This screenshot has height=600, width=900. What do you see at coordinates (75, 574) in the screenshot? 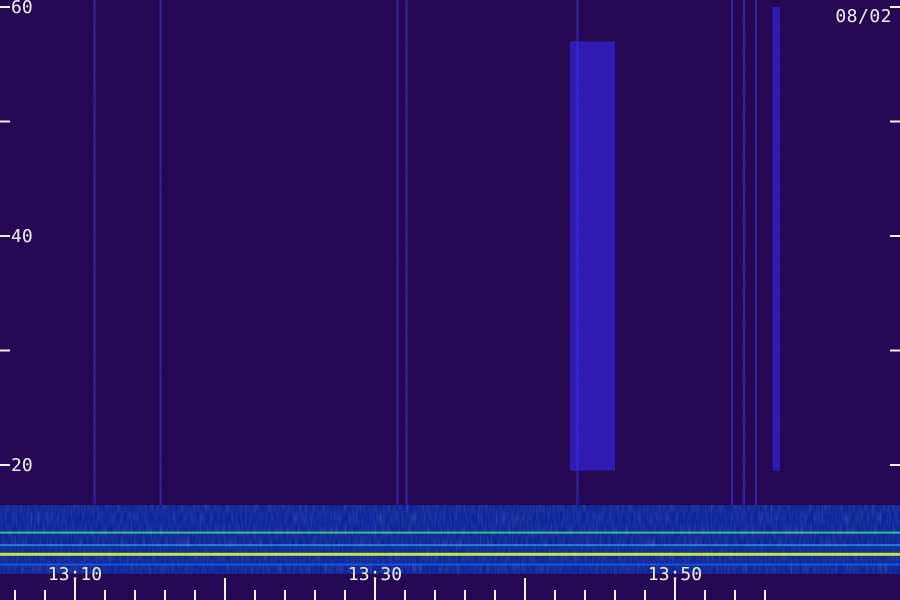
I see `x-tick-label: 13:10` at bounding box center [75, 574].